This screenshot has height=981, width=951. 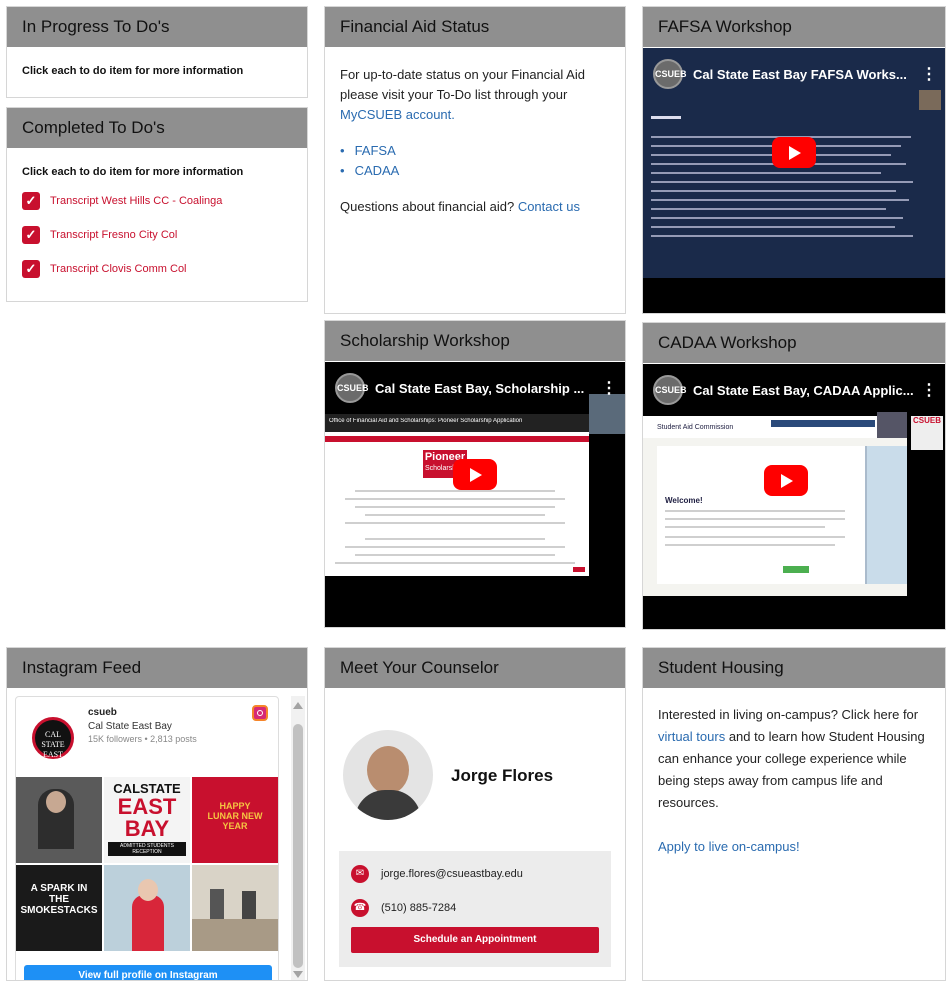 What do you see at coordinates (375, 150) in the screenshot?
I see `fafsa-link: FAFSA` at bounding box center [375, 150].